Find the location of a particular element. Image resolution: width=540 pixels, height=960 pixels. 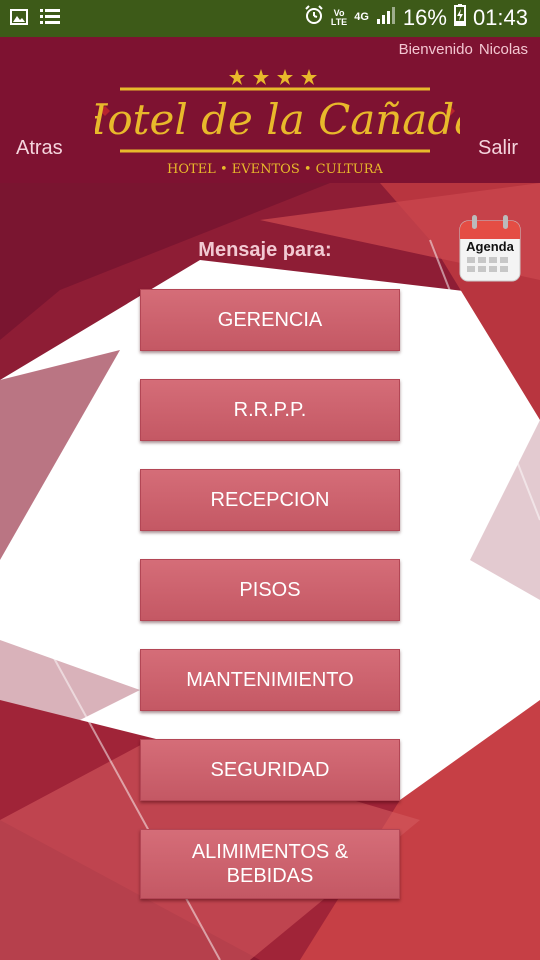

clock: 01:43 is located at coordinates (500, 17).